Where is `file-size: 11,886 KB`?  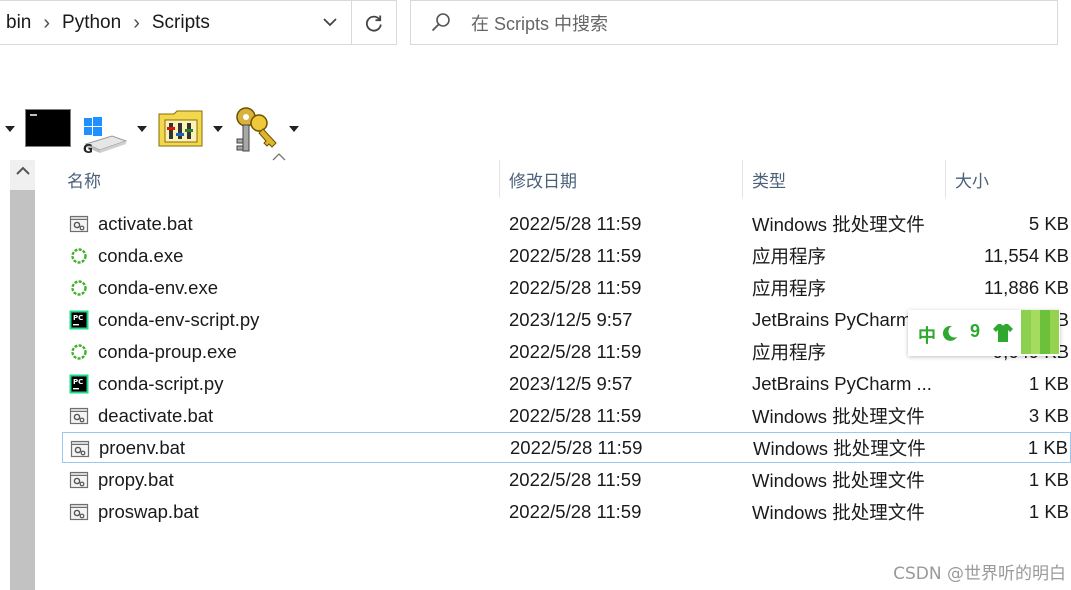 file-size: 11,886 KB is located at coordinates (1026, 287).